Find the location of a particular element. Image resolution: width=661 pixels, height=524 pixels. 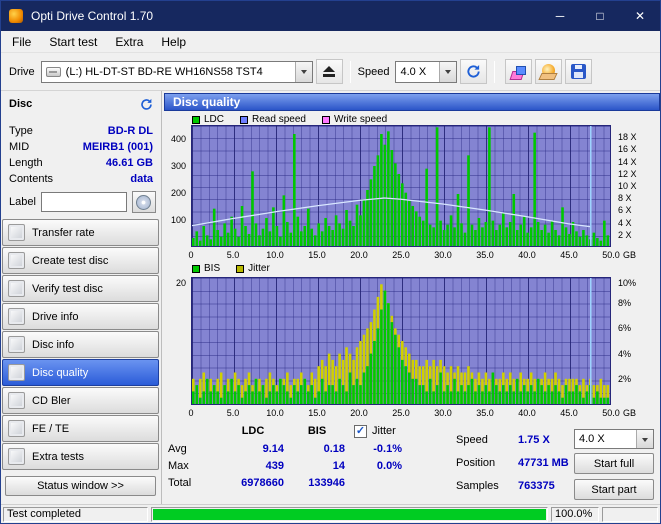

disc-info-row-type: Type BD-R DL is located at coordinates (81, 131).